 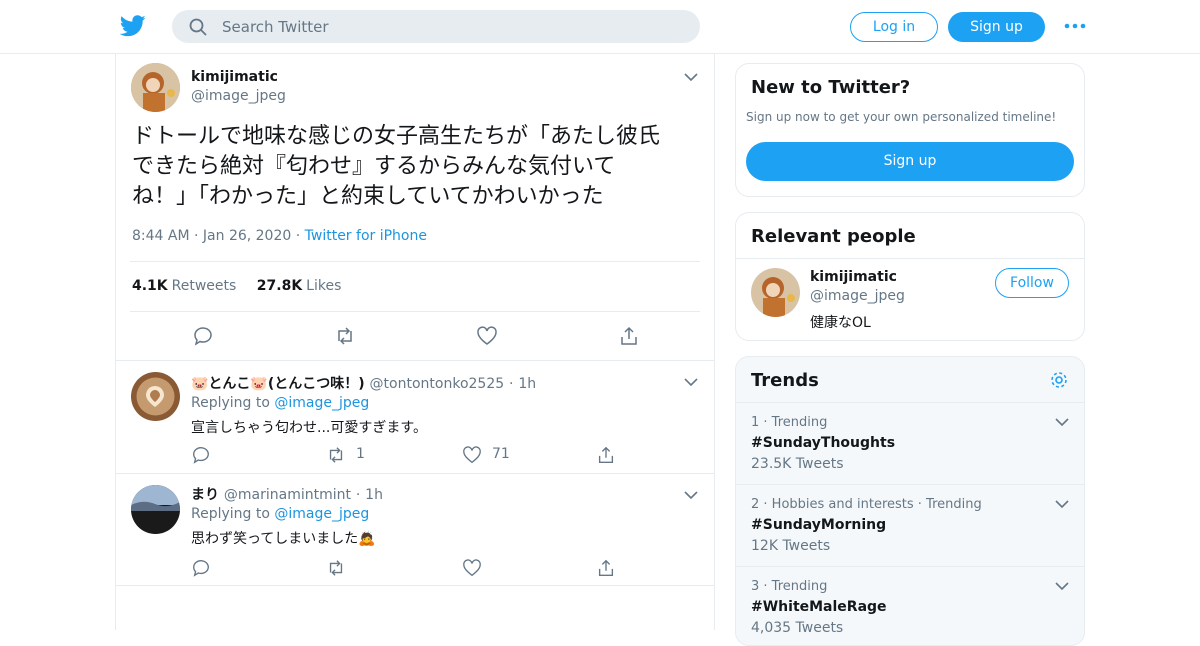 What do you see at coordinates (831, 87) in the screenshot?
I see `card-title: New to Twitter?` at bounding box center [831, 87].